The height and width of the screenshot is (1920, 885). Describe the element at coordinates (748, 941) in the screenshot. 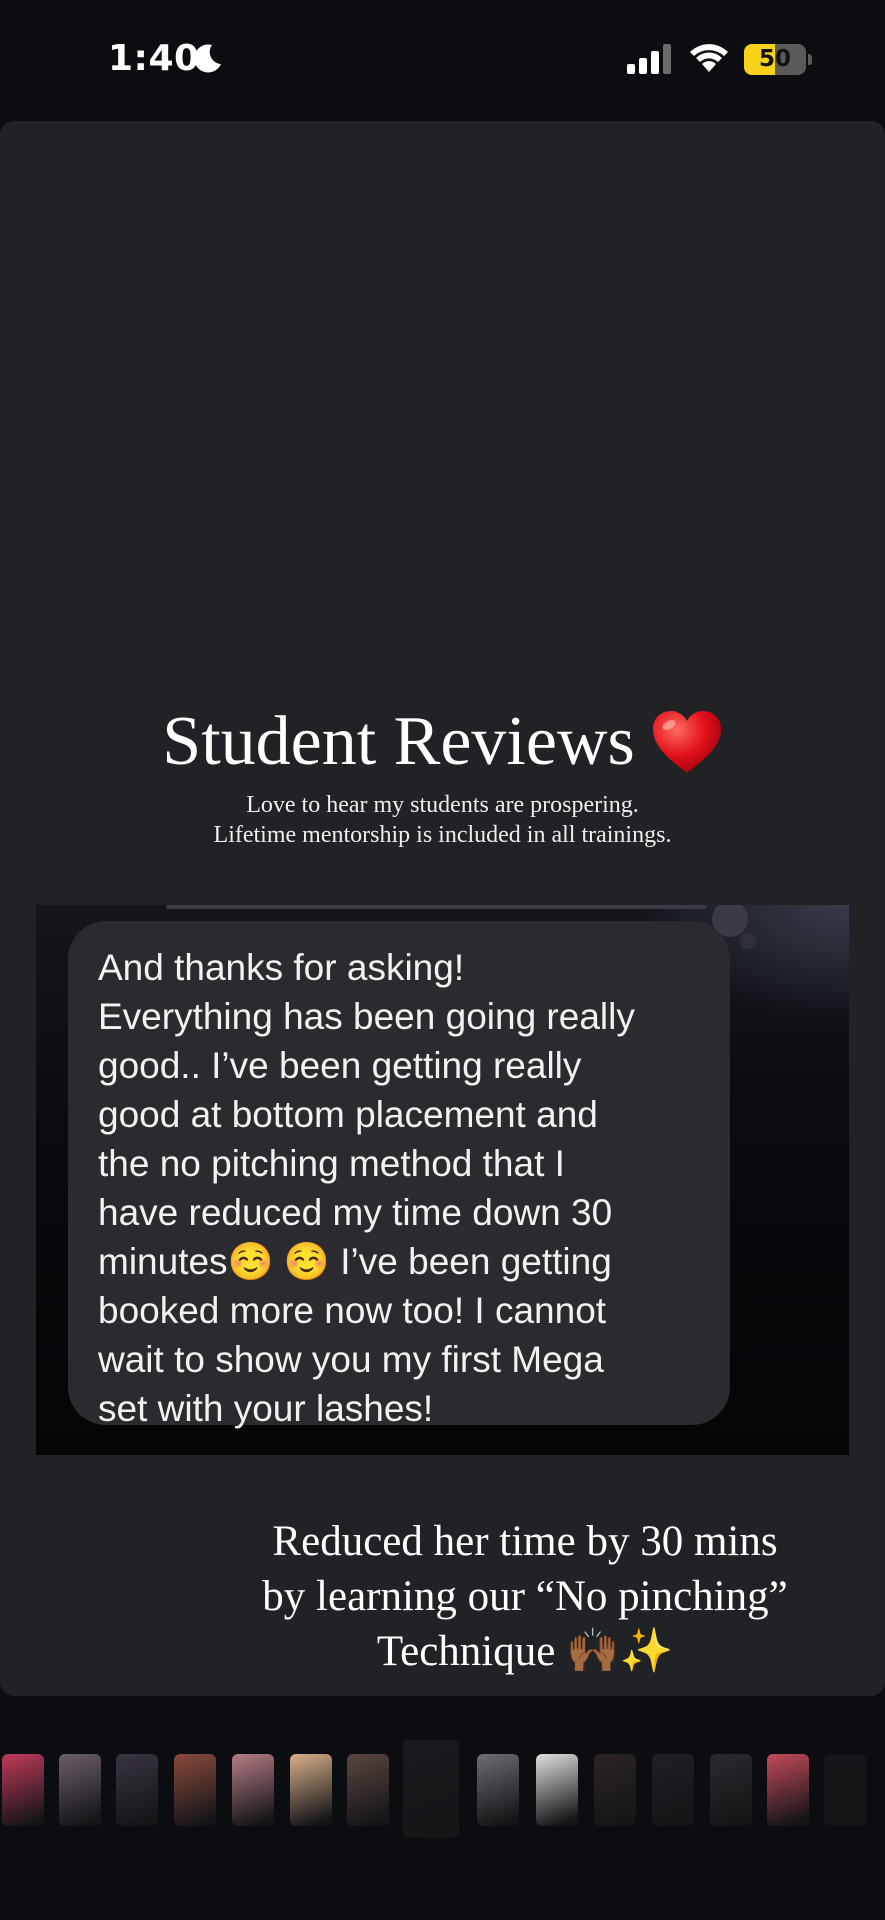

I see `screenshot-decoration` at that location.